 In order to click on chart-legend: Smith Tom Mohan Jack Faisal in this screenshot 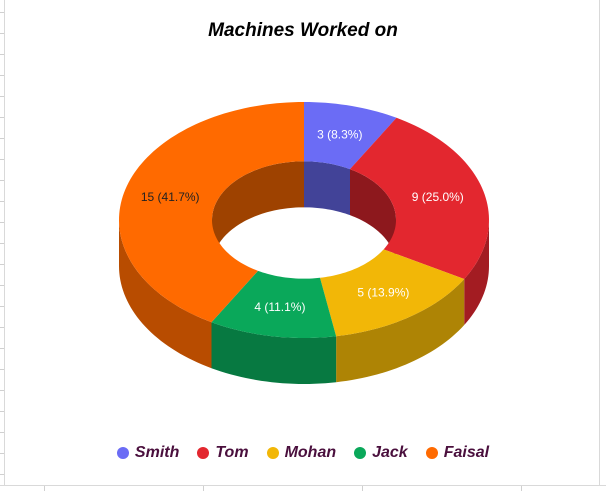, I will do `click(303, 453)`.